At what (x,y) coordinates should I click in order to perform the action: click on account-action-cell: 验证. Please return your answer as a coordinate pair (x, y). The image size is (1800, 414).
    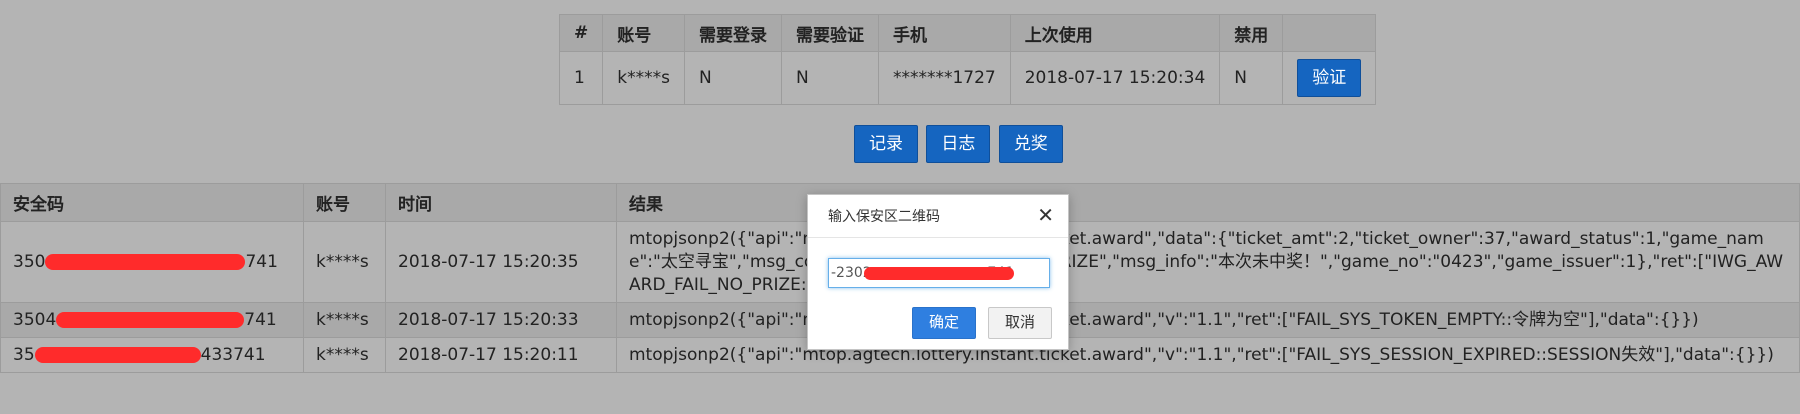
    Looking at the image, I should click on (1329, 78).